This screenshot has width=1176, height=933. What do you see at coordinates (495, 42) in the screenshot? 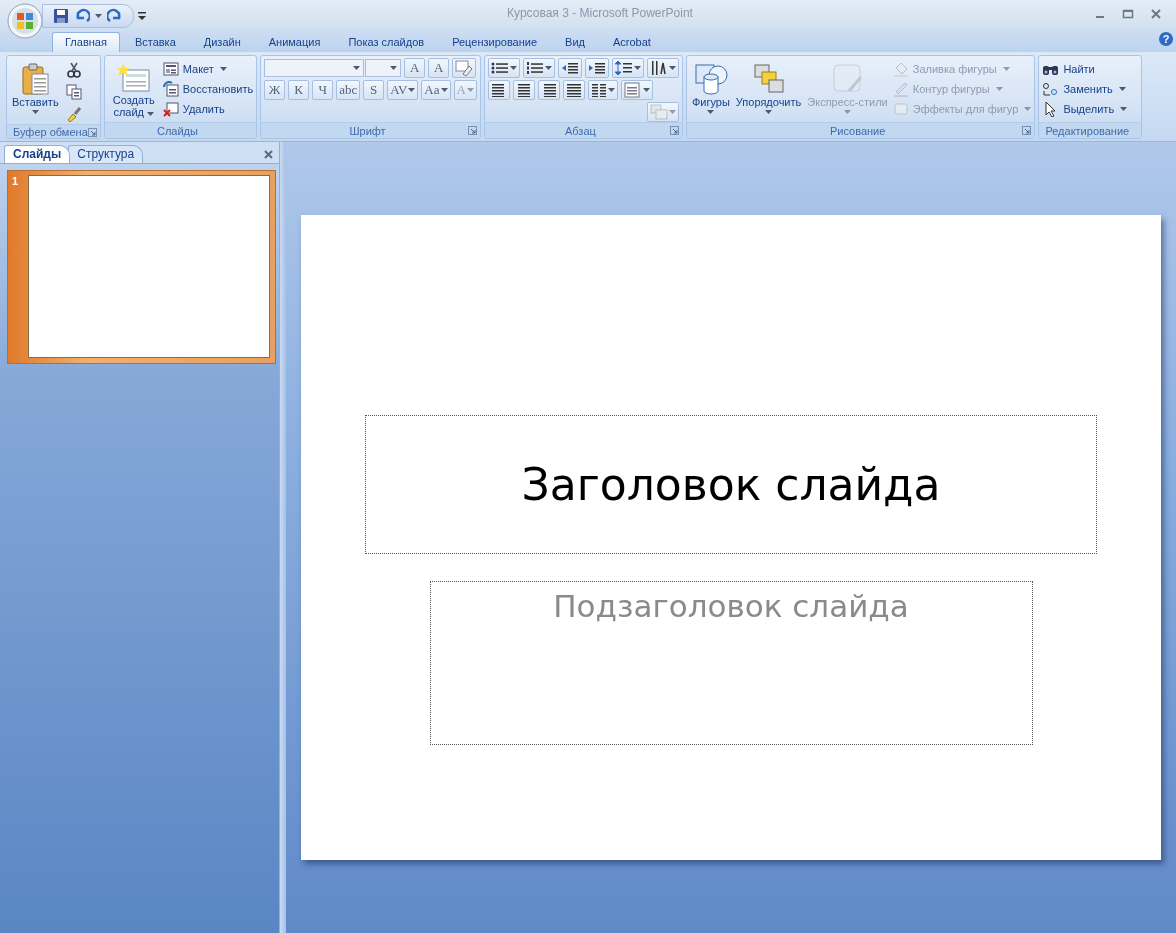
I see `ribbon-tab: Рецензирование` at bounding box center [495, 42].